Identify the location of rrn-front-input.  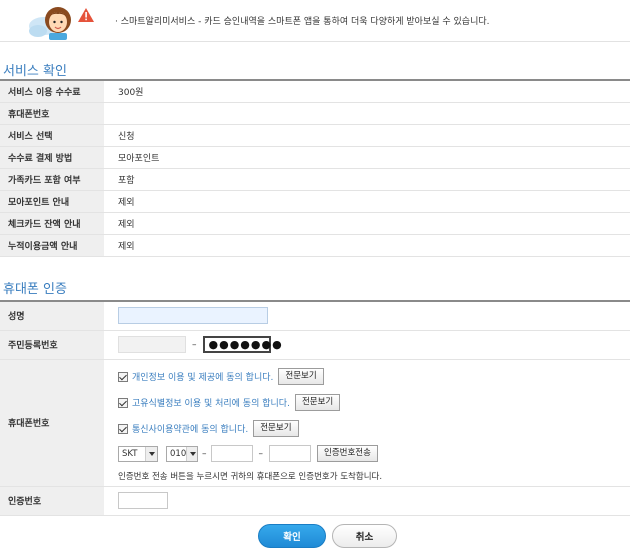
(152, 344).